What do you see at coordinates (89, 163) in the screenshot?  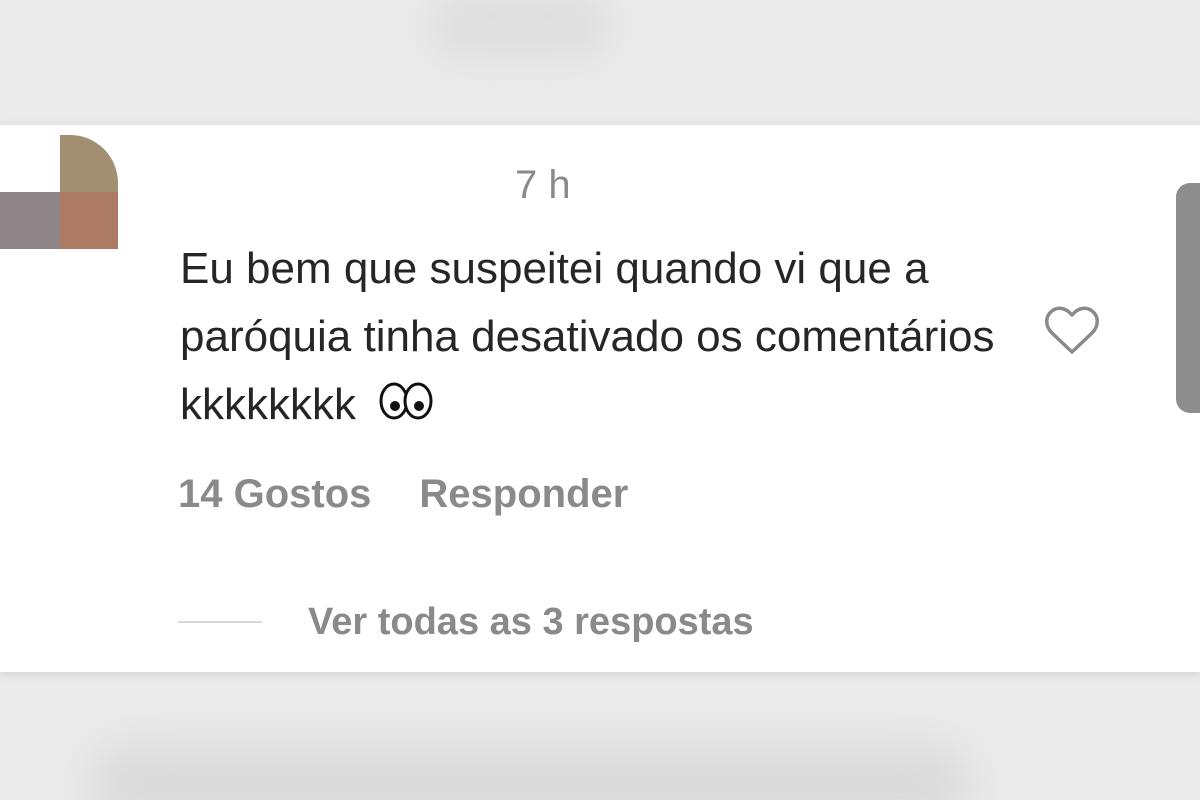 I see `avatar-tile-top` at bounding box center [89, 163].